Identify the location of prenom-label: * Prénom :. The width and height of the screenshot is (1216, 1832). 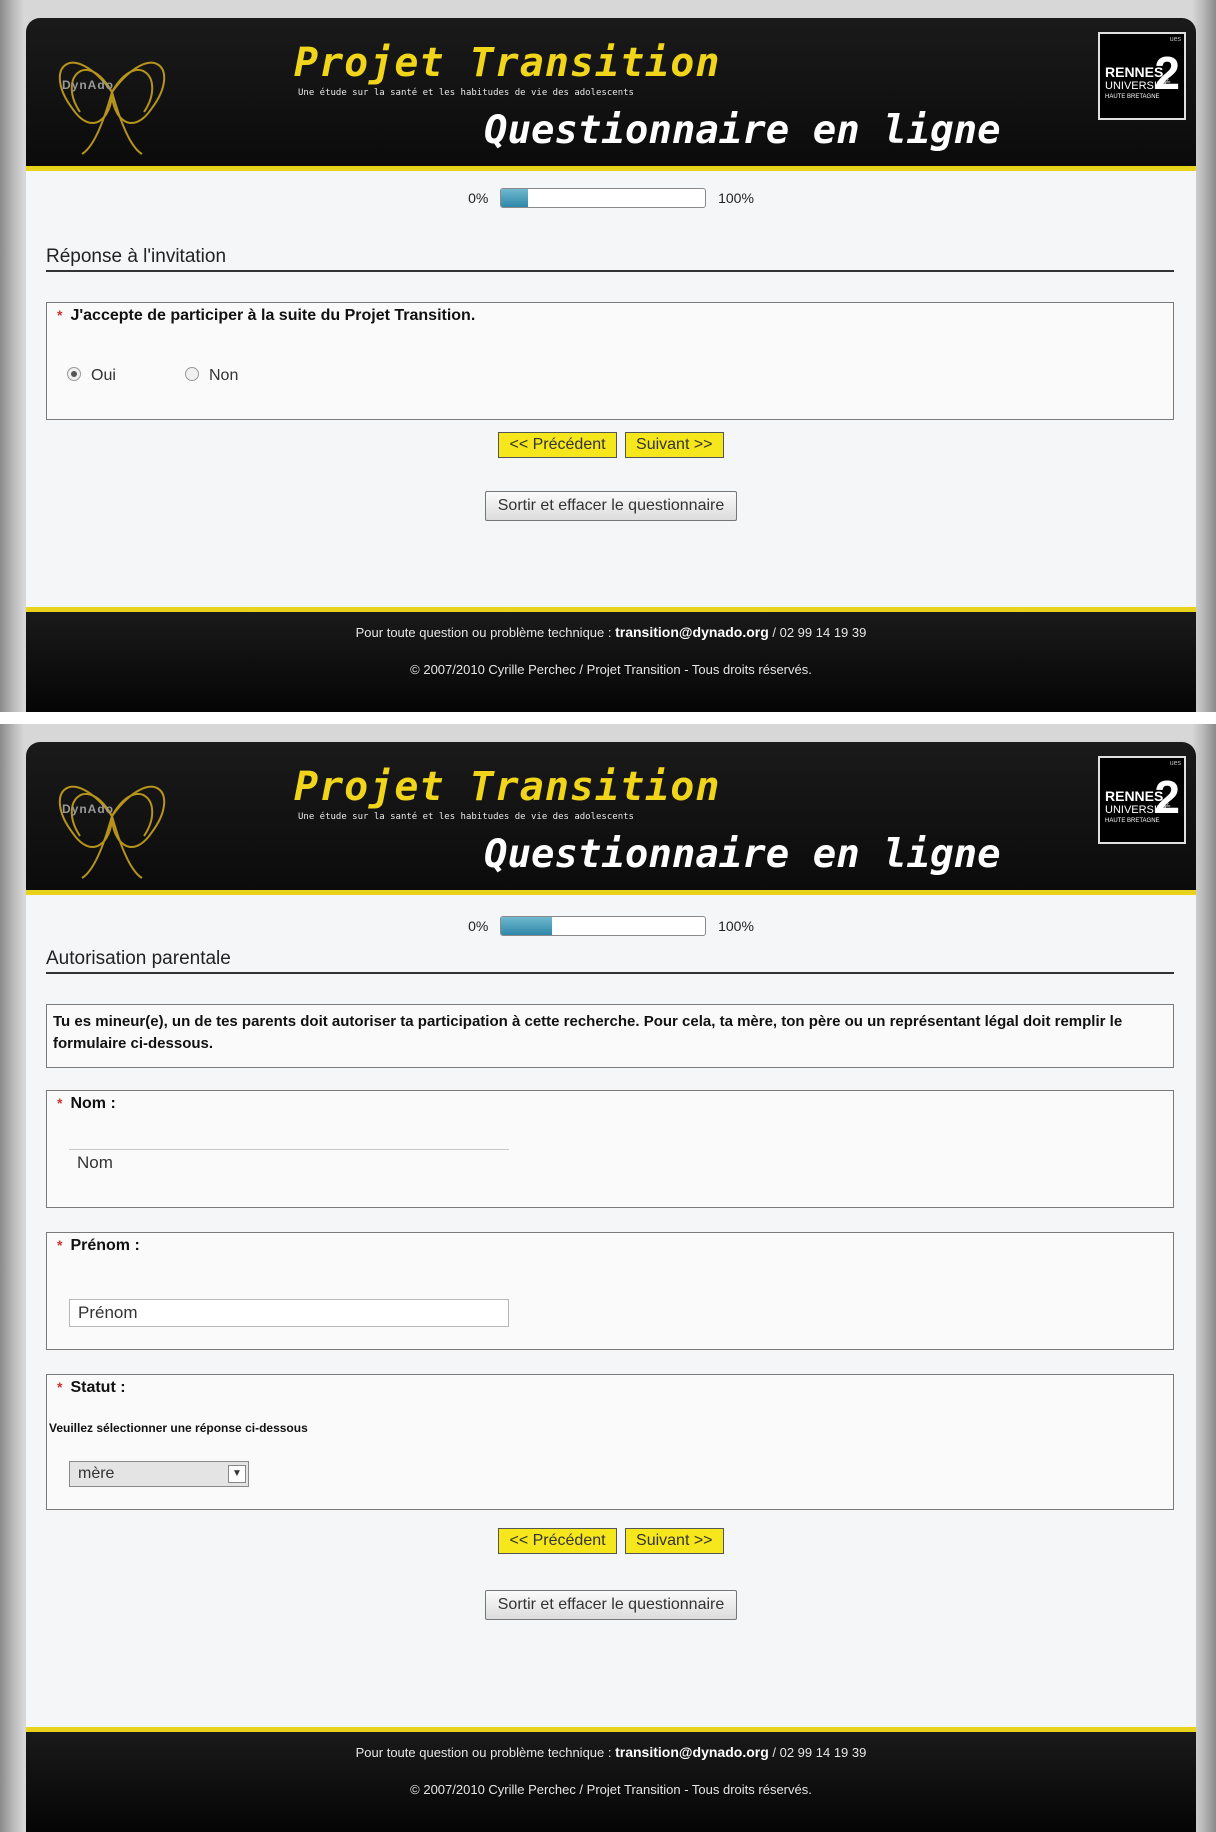
(98, 1245).